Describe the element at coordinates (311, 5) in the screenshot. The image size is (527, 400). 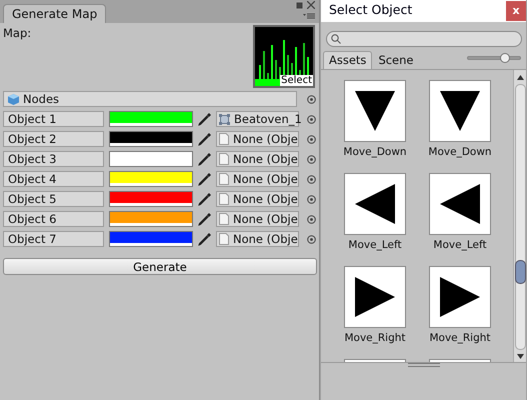
I see `close-icon` at that location.